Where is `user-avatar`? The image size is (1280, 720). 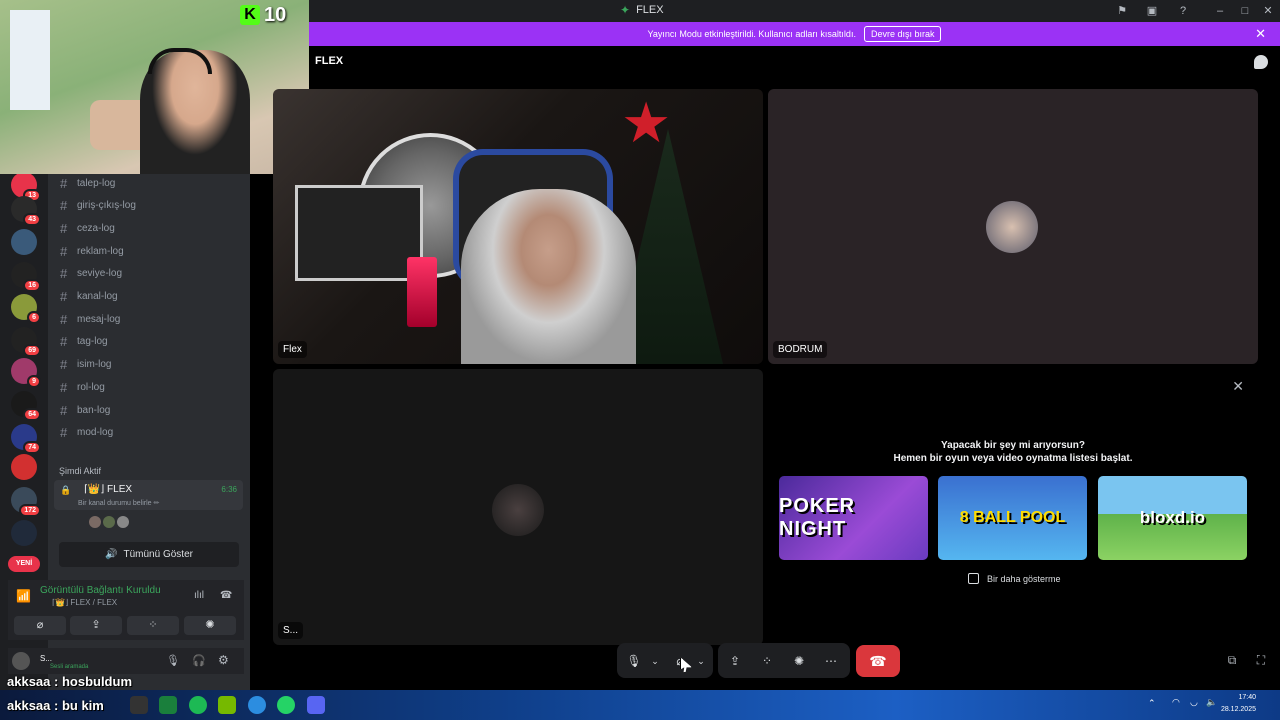 user-avatar is located at coordinates (21, 661).